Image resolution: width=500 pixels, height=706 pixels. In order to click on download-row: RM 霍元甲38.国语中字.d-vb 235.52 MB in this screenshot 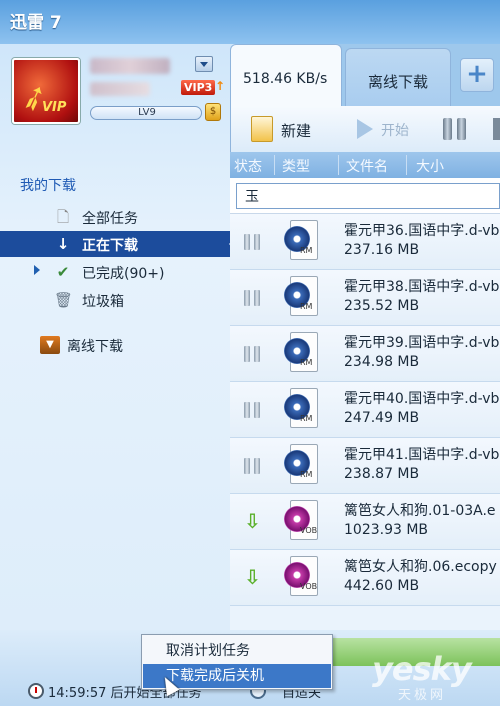, I will do `click(365, 298)`.